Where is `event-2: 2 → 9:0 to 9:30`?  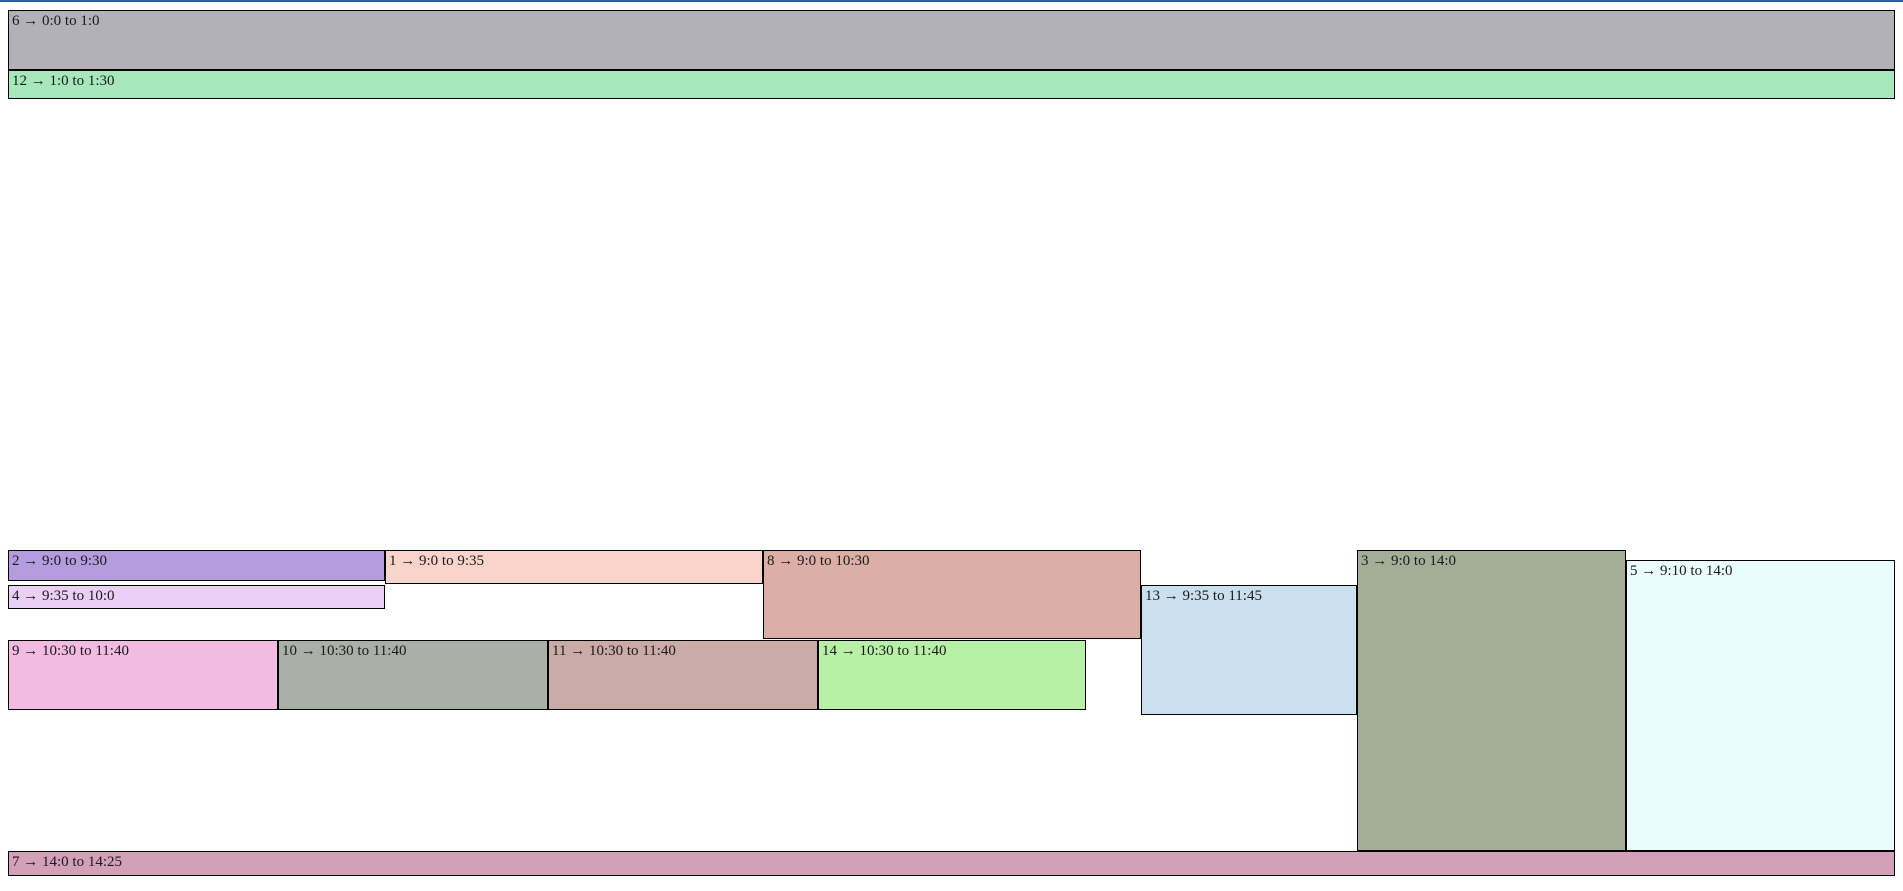 event-2: 2 → 9:0 to 9:30 is located at coordinates (196, 565).